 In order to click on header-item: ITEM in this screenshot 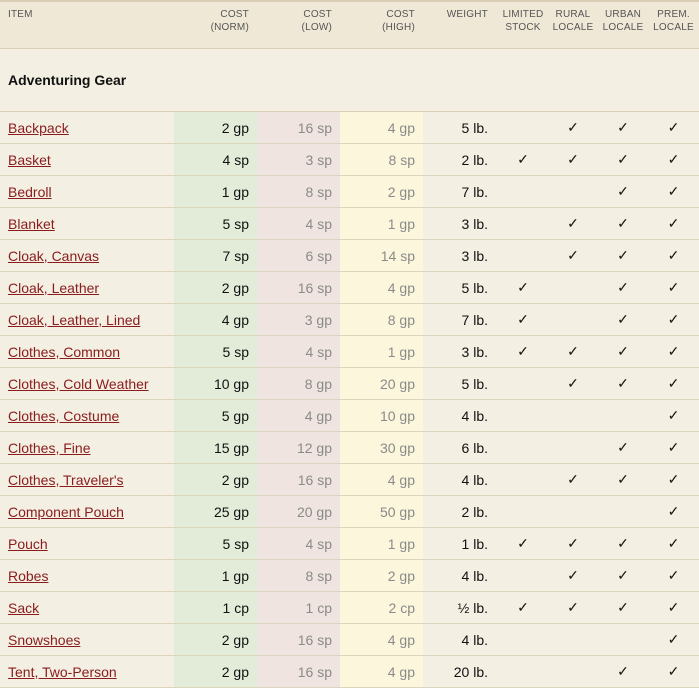, I will do `click(87, 24)`.